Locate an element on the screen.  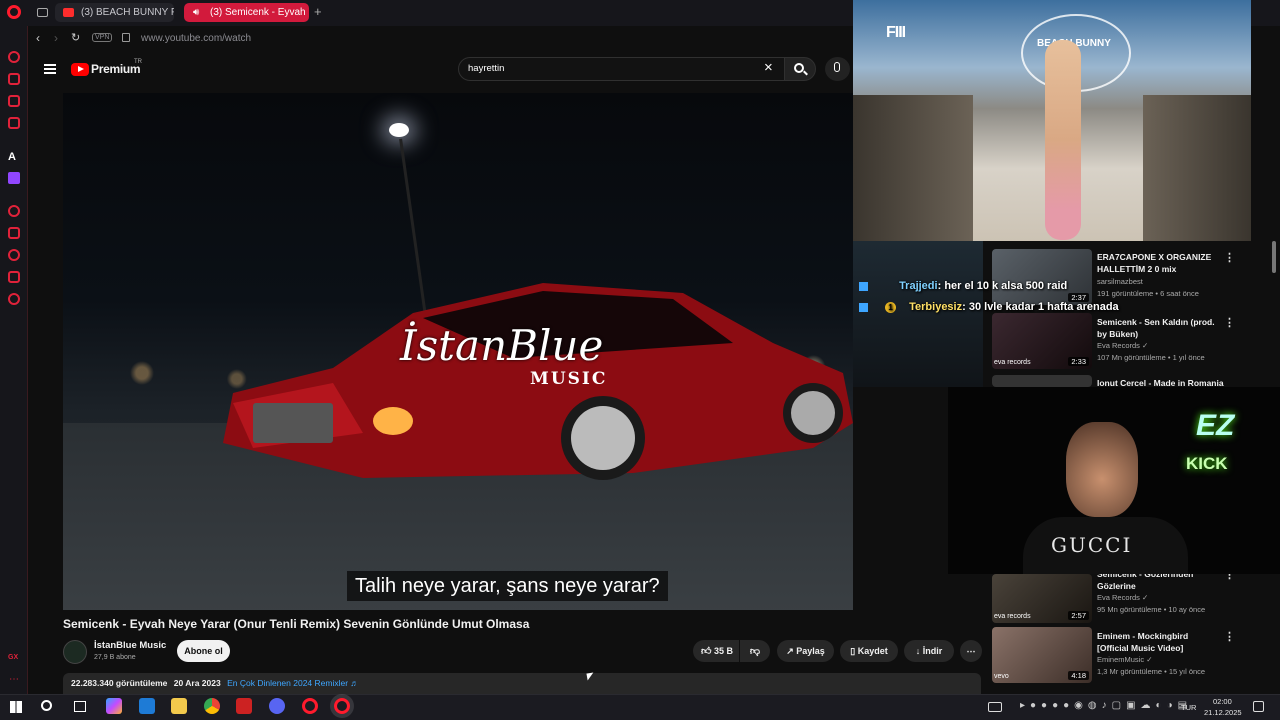
hamburger-menu-icon is located at coordinates (50, 69).